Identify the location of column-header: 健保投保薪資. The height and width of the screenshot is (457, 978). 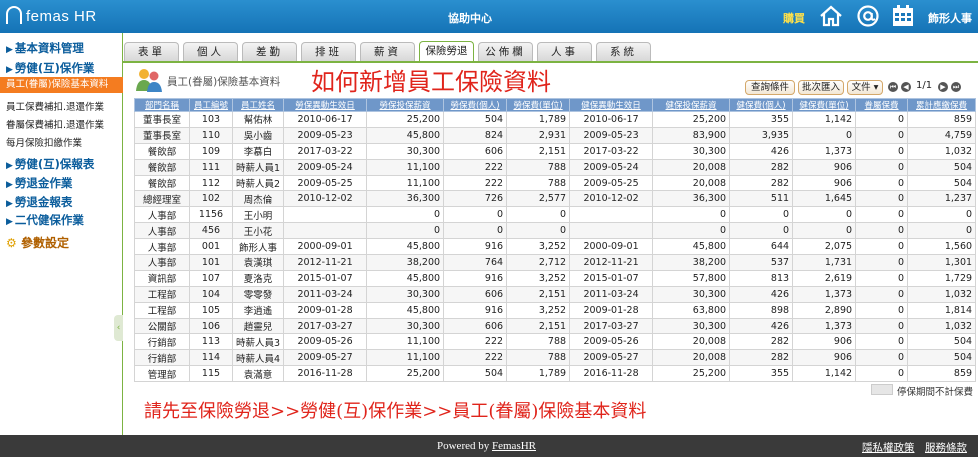
(691, 105).